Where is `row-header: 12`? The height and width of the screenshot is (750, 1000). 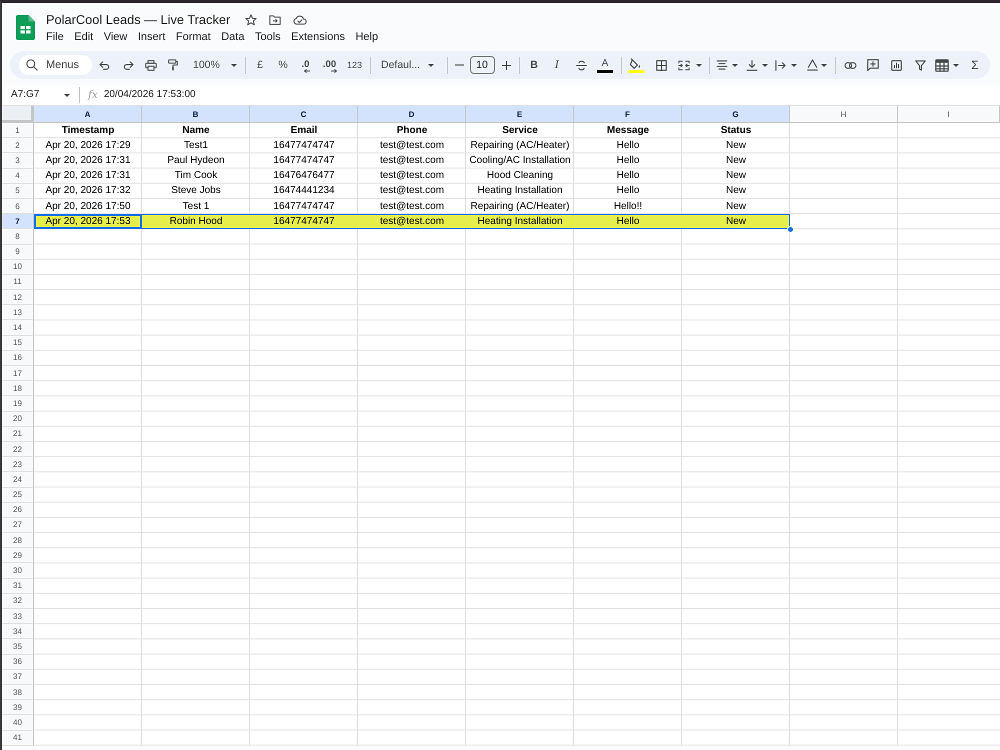 row-header: 12 is located at coordinates (18, 298).